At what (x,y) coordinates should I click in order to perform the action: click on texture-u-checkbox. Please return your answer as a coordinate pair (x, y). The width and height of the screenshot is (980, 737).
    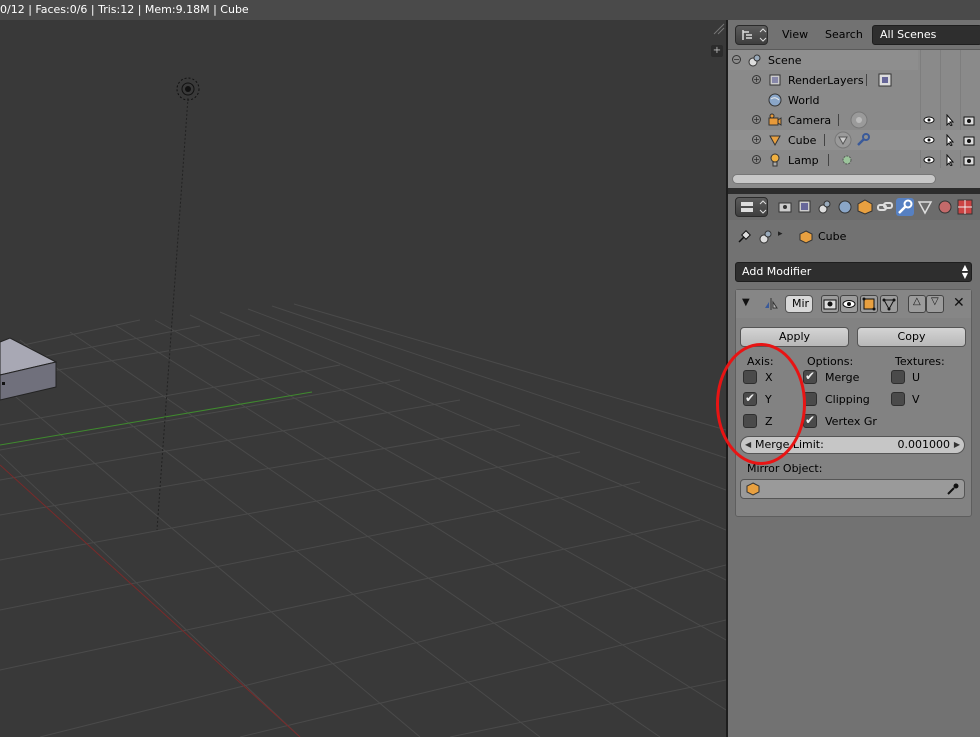
    Looking at the image, I should click on (898, 377).